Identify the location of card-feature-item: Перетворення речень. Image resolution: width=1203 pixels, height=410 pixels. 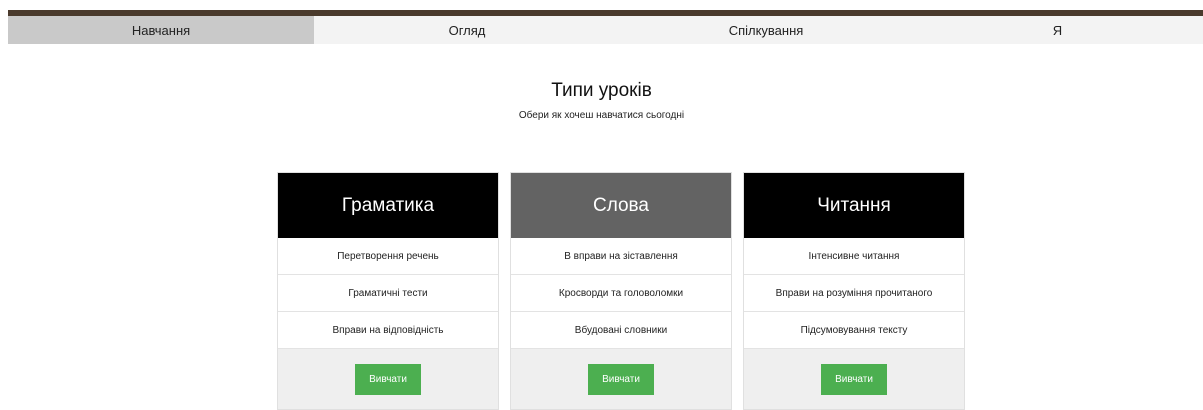
(388, 256).